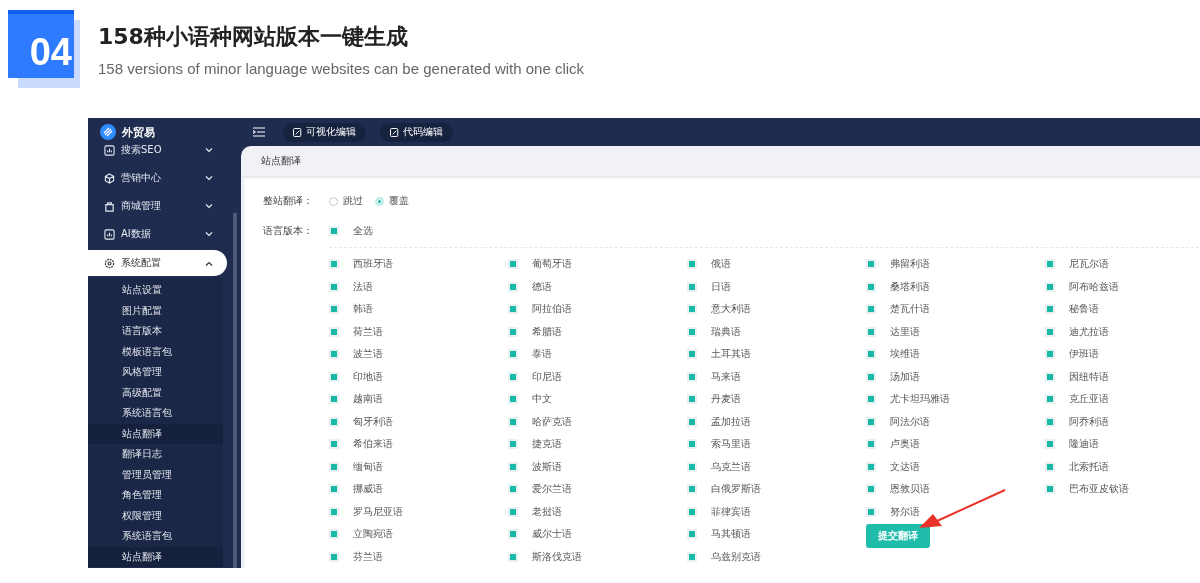 This screenshot has height=583, width=1200. Describe the element at coordinates (955, 309) in the screenshot. I see `language-checkbox: 楚瓦什语` at that location.